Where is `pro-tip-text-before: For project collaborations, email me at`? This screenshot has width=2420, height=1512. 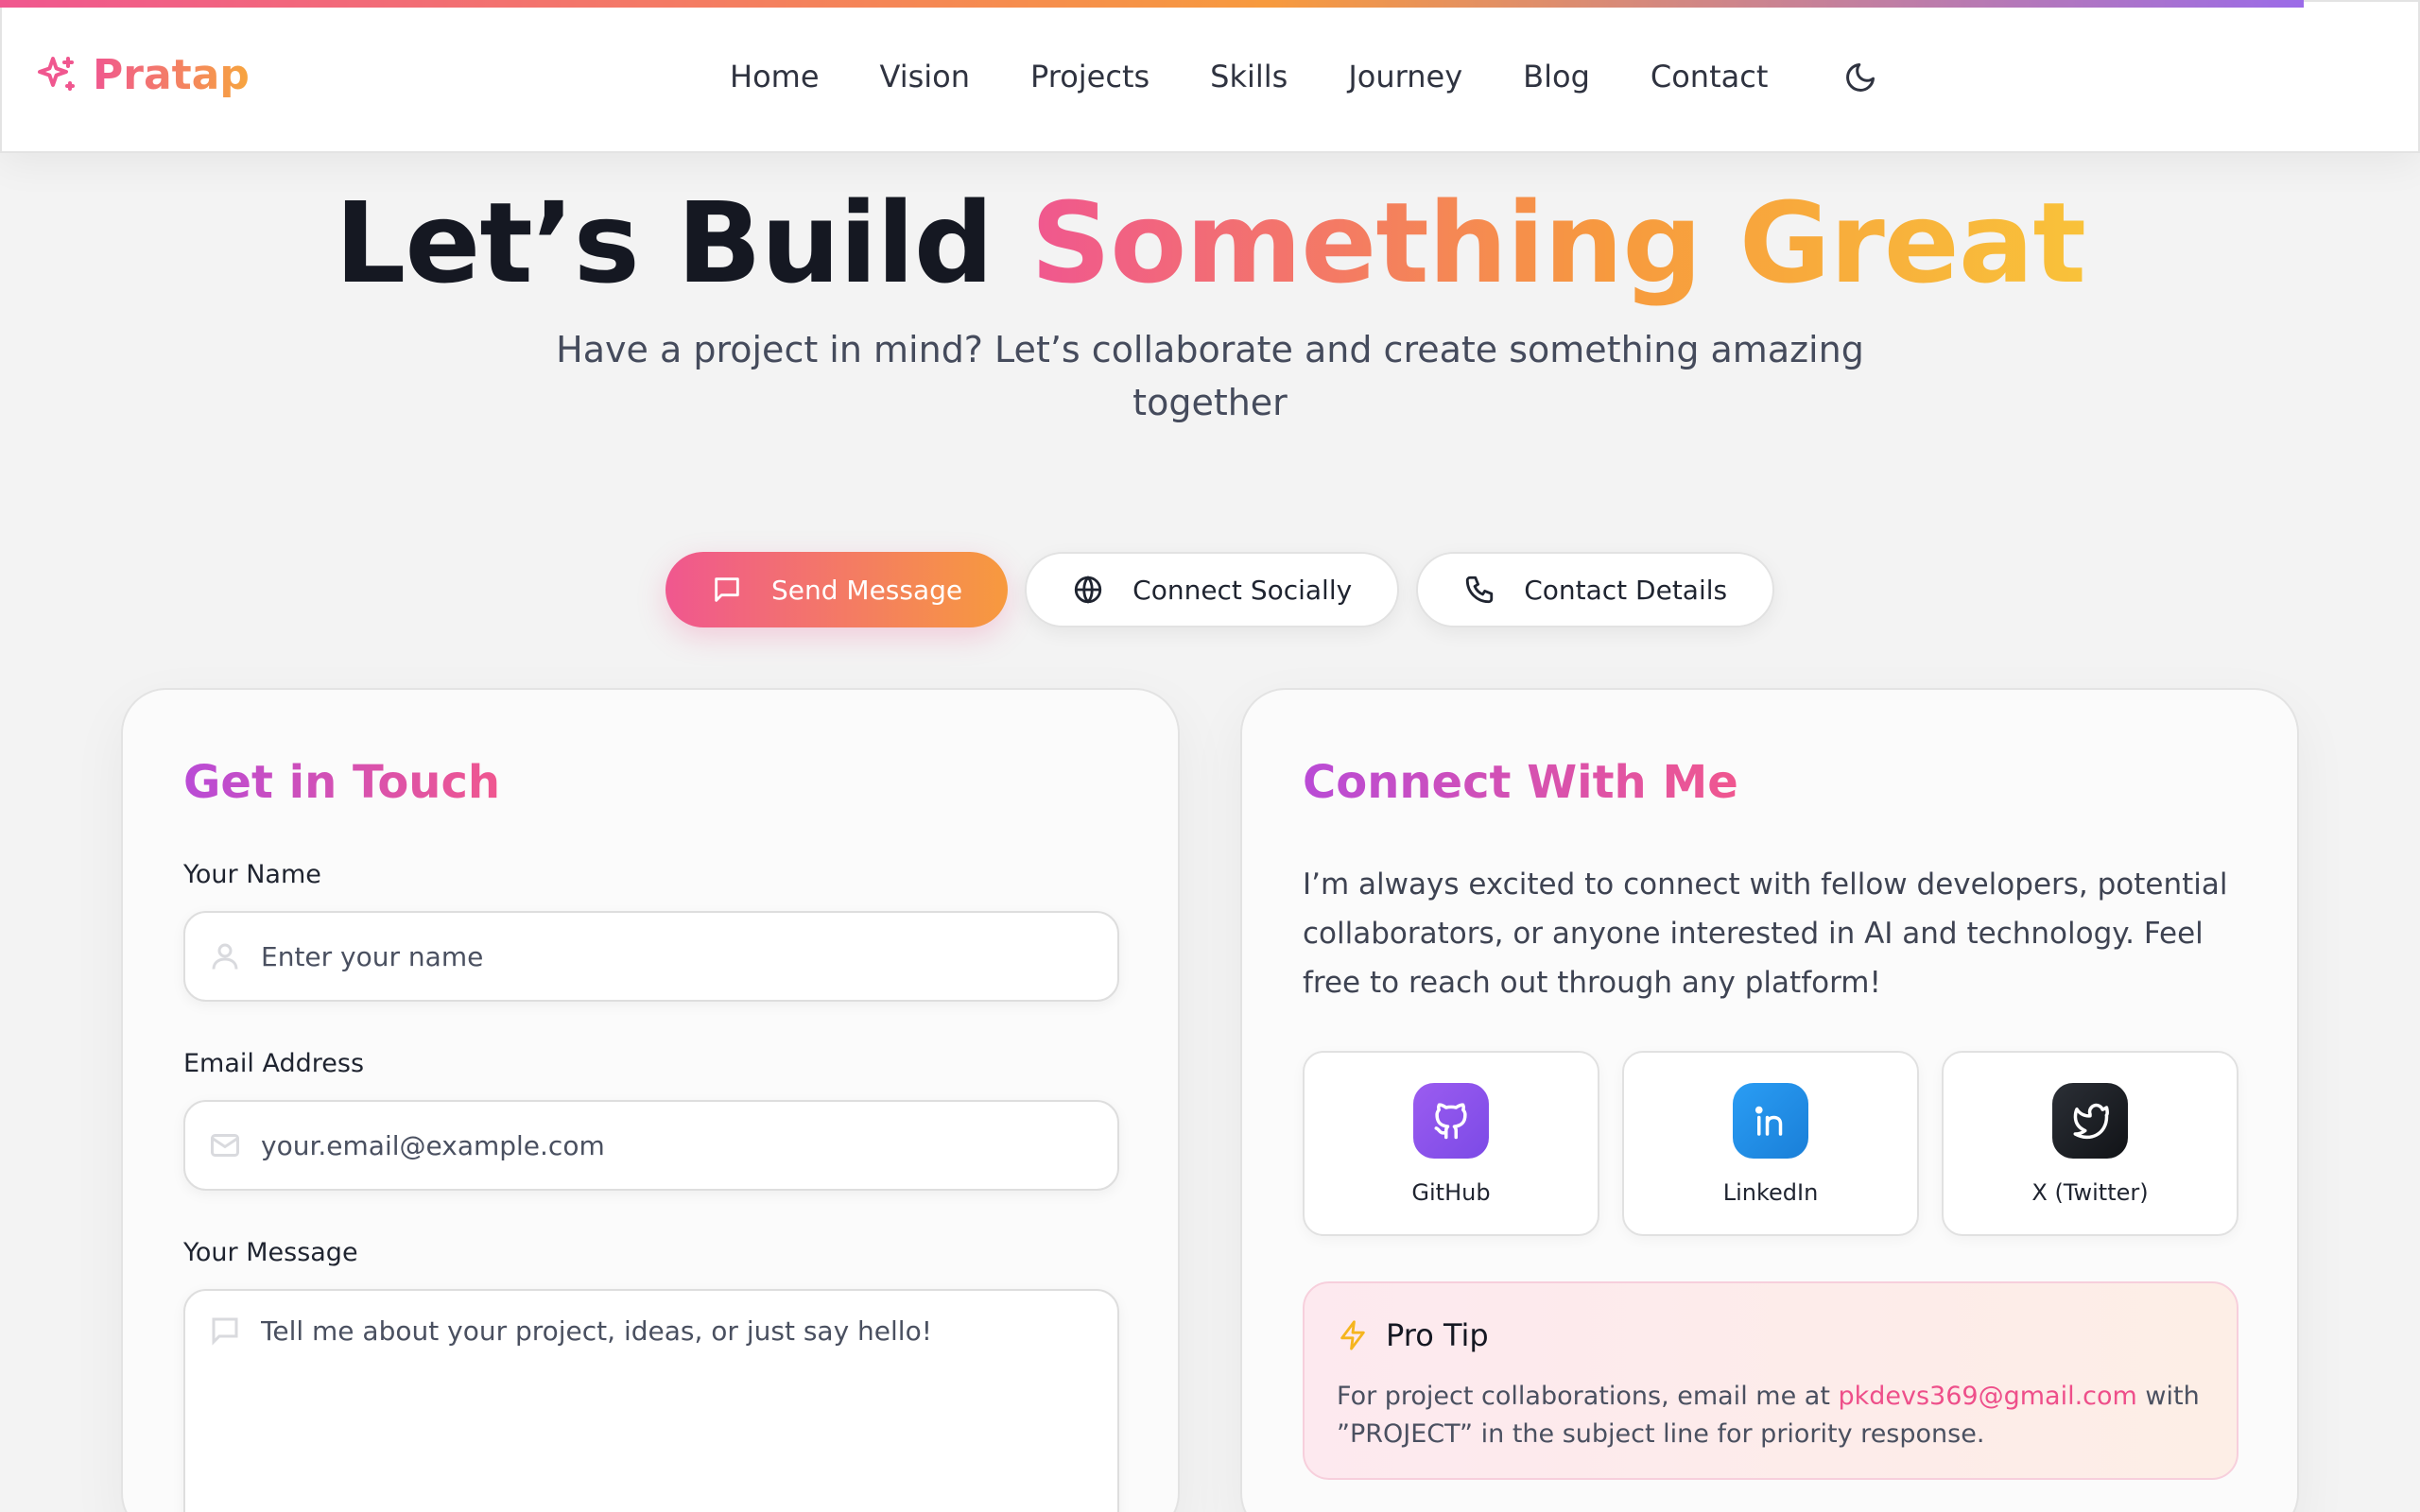 pro-tip-text-before: For project collaborations, email me at is located at coordinates (1588, 1396).